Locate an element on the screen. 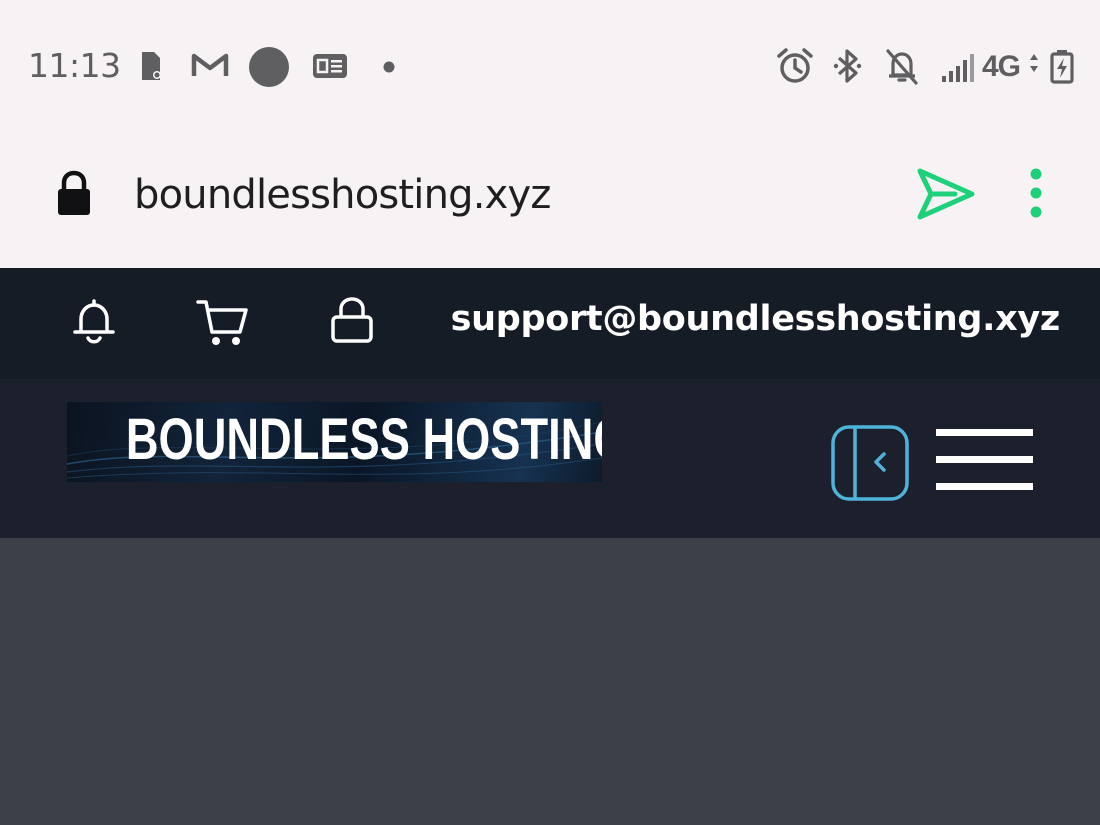 Image resolution: width=1100 pixels, height=825 pixels. usb-device-icon is located at coordinates (152, 66).